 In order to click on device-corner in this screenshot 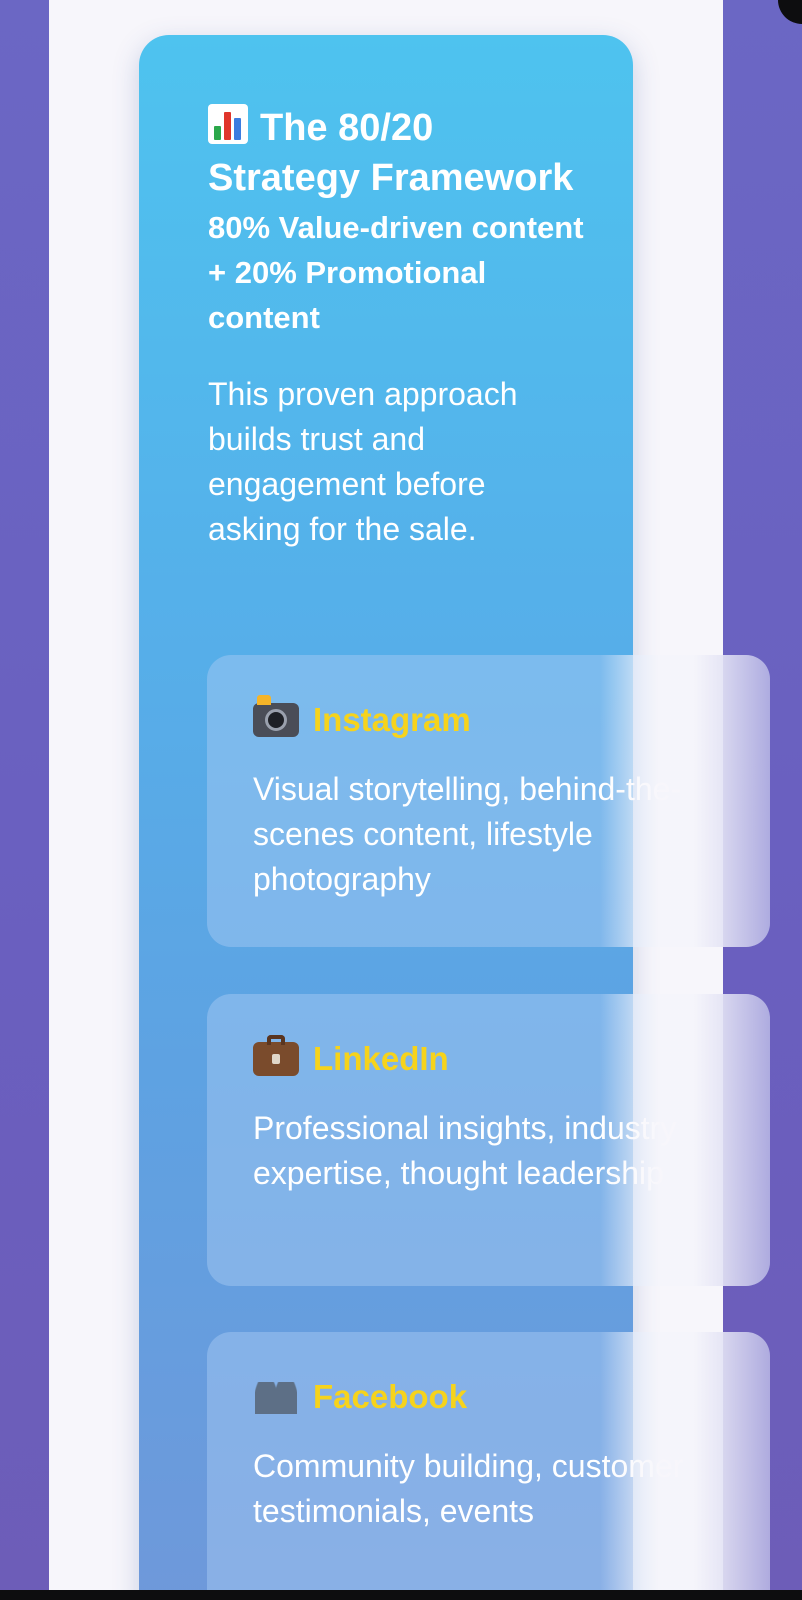, I will do `click(790, 12)`.